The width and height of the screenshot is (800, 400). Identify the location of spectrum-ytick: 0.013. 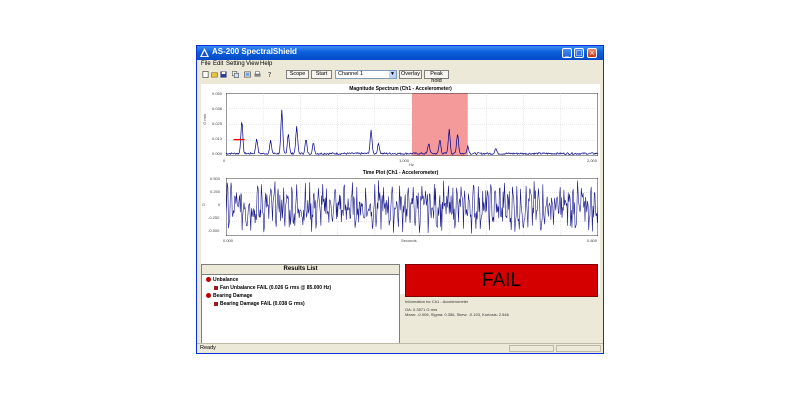
(217, 138).